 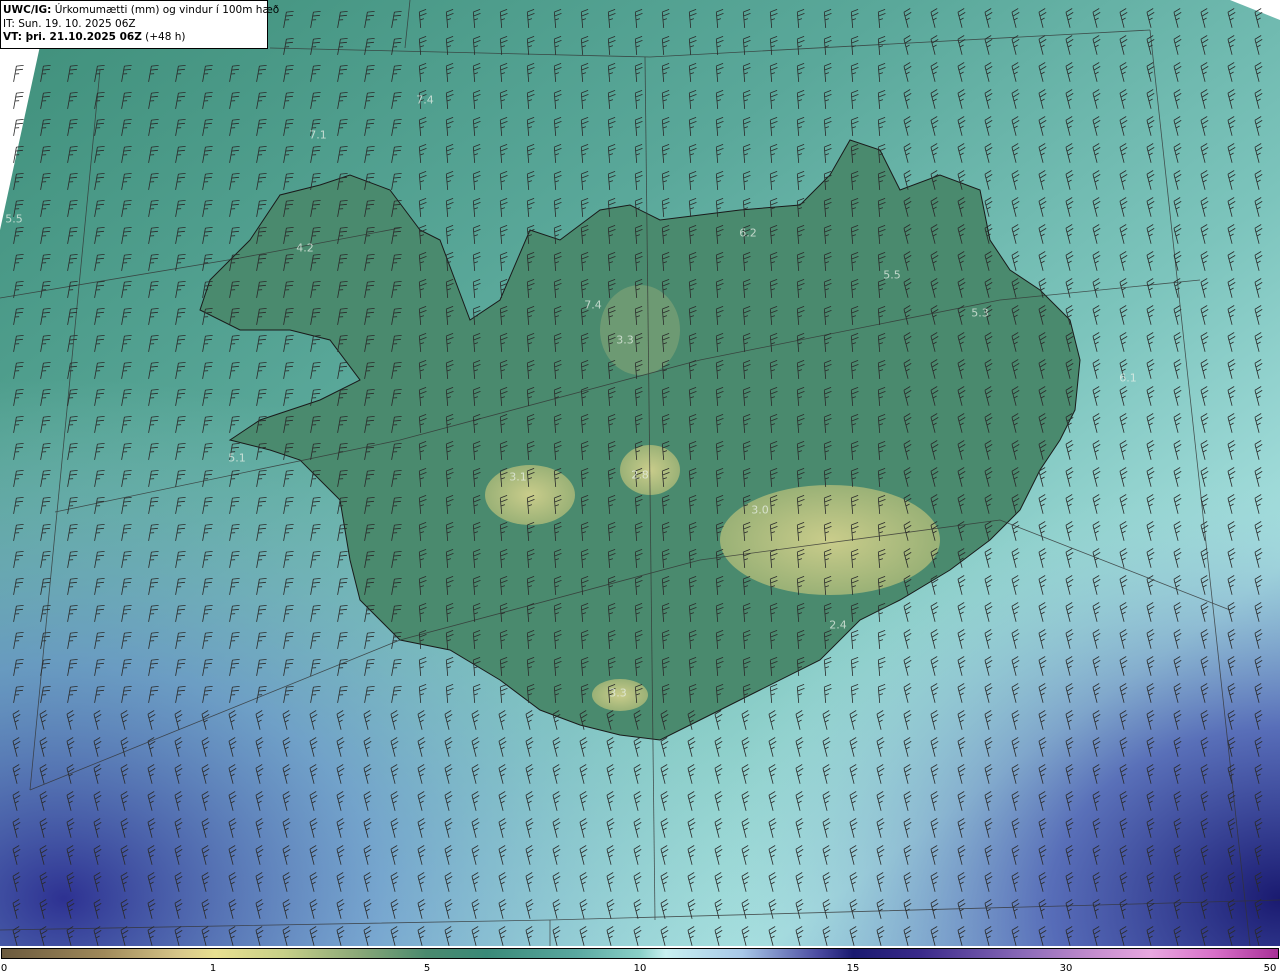 What do you see at coordinates (69, 23) in the screenshot?
I see `init-time: IT: Sun. 19. 10. 2025 06Z` at bounding box center [69, 23].